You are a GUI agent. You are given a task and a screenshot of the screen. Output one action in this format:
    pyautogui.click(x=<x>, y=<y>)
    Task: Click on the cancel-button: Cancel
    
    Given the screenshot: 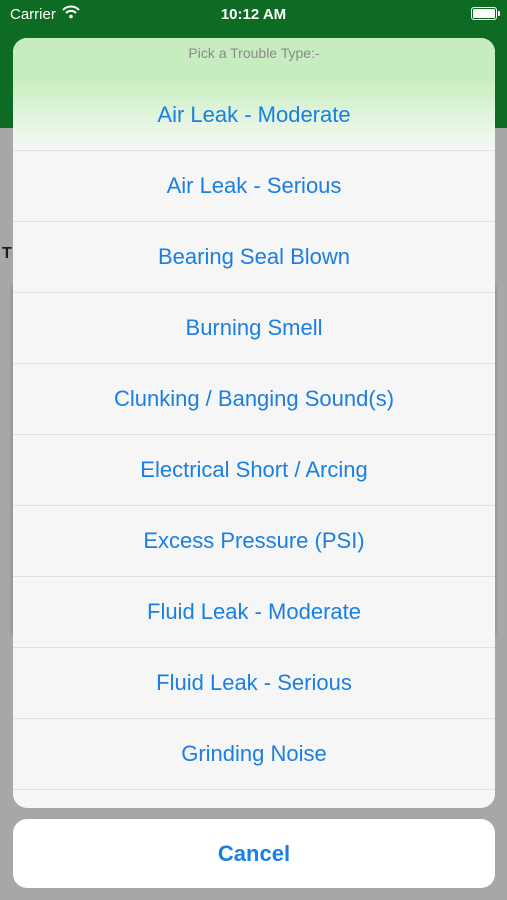 What is the action you would take?
    pyautogui.click(x=254, y=853)
    